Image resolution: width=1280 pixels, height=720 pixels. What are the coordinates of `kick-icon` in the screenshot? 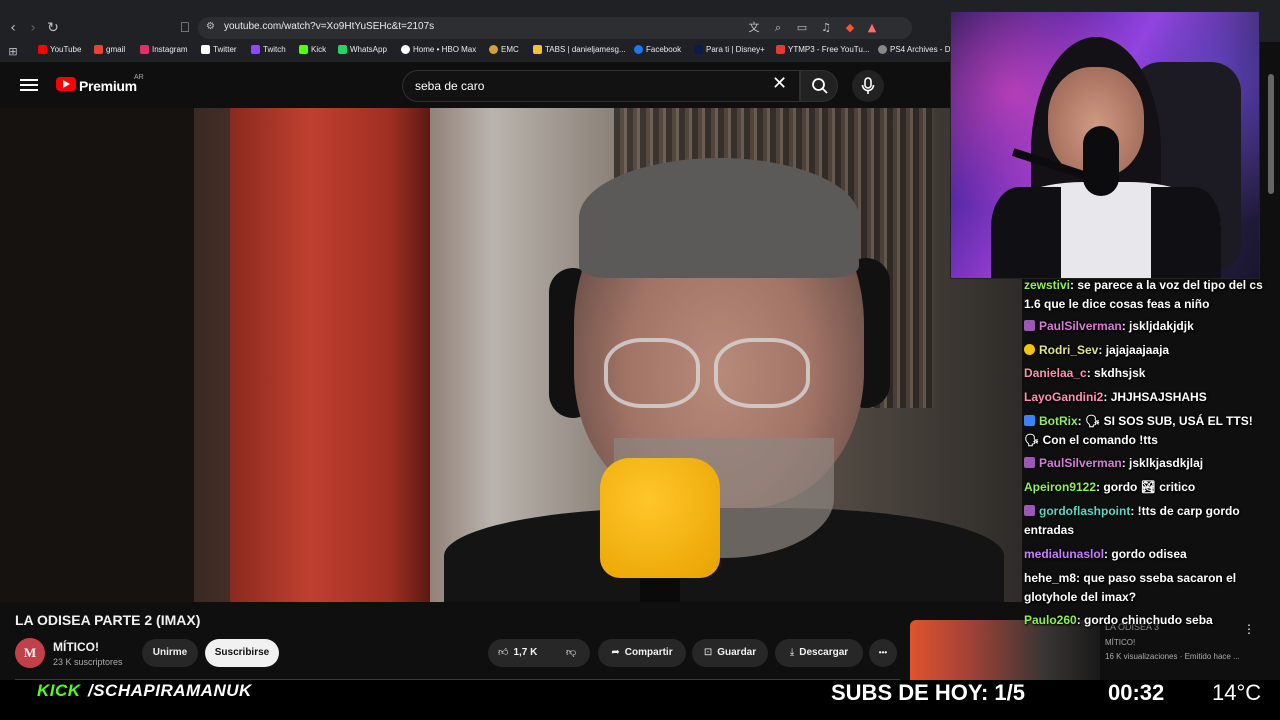 It's located at (303, 49).